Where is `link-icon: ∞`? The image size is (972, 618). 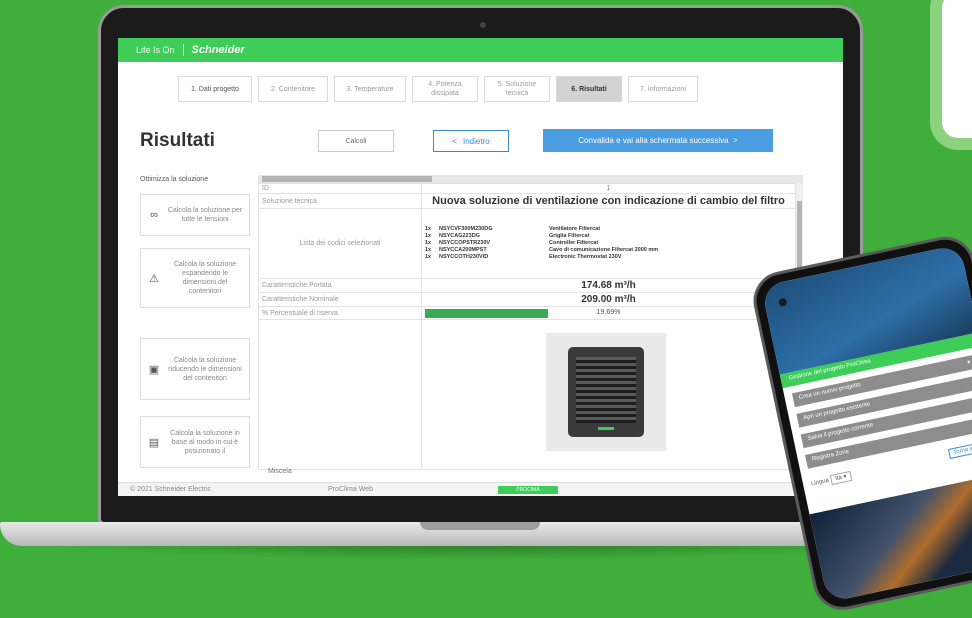 link-icon: ∞ is located at coordinates (154, 215).